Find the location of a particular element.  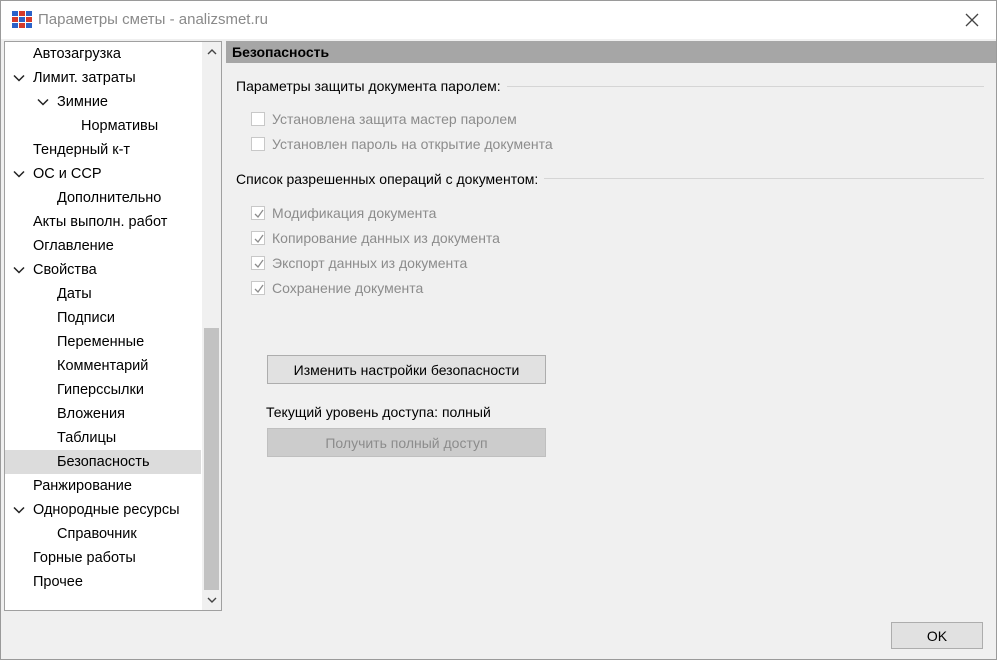

tree-item: Однородные ресурсы is located at coordinates (103, 510).